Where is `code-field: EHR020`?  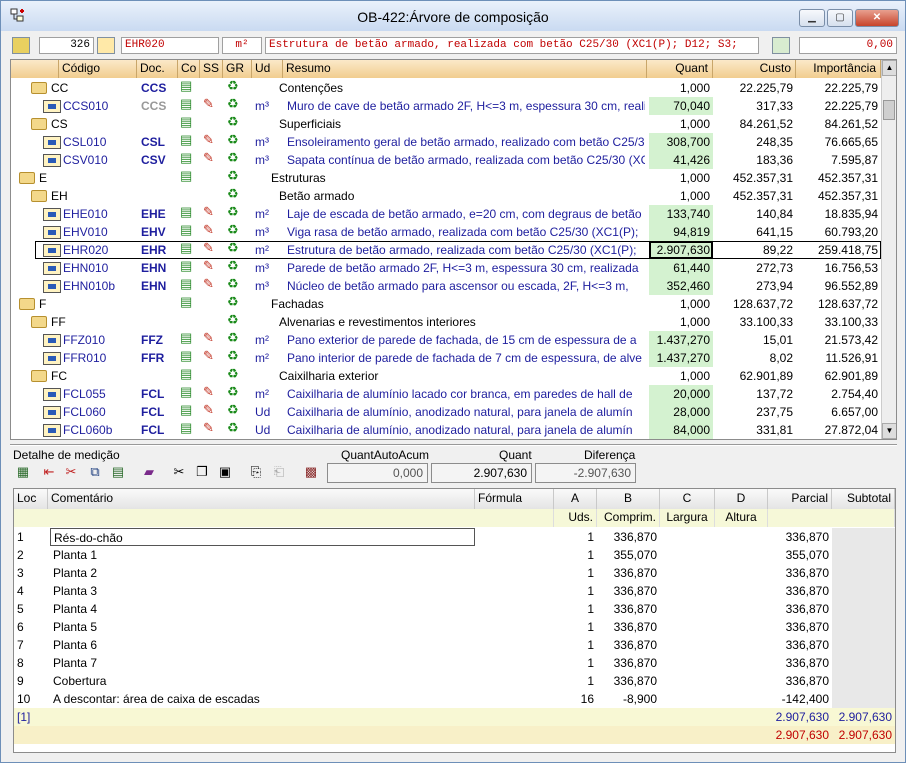 code-field: EHR020 is located at coordinates (170, 45).